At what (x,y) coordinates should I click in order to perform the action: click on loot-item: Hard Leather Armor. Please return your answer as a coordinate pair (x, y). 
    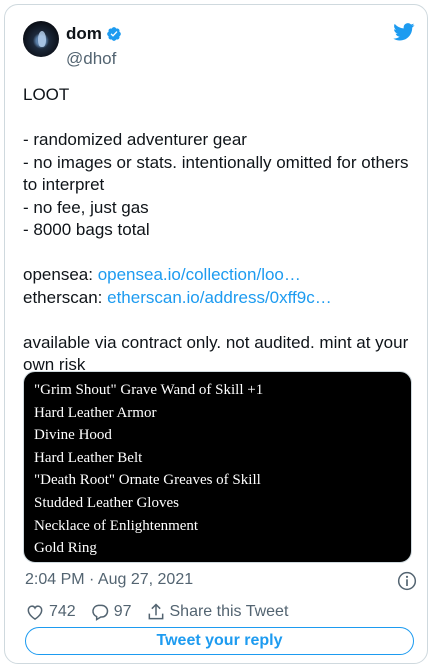
    Looking at the image, I should click on (95, 412).